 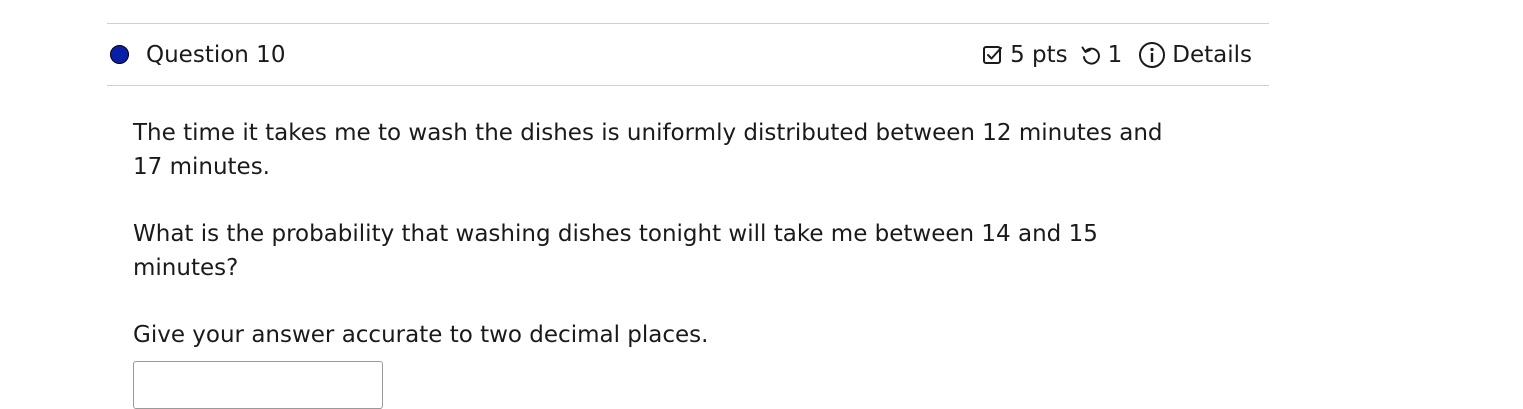 What do you see at coordinates (688, 54) in the screenshot?
I see `question-header: Question 10 5 pts 1 Details` at bounding box center [688, 54].